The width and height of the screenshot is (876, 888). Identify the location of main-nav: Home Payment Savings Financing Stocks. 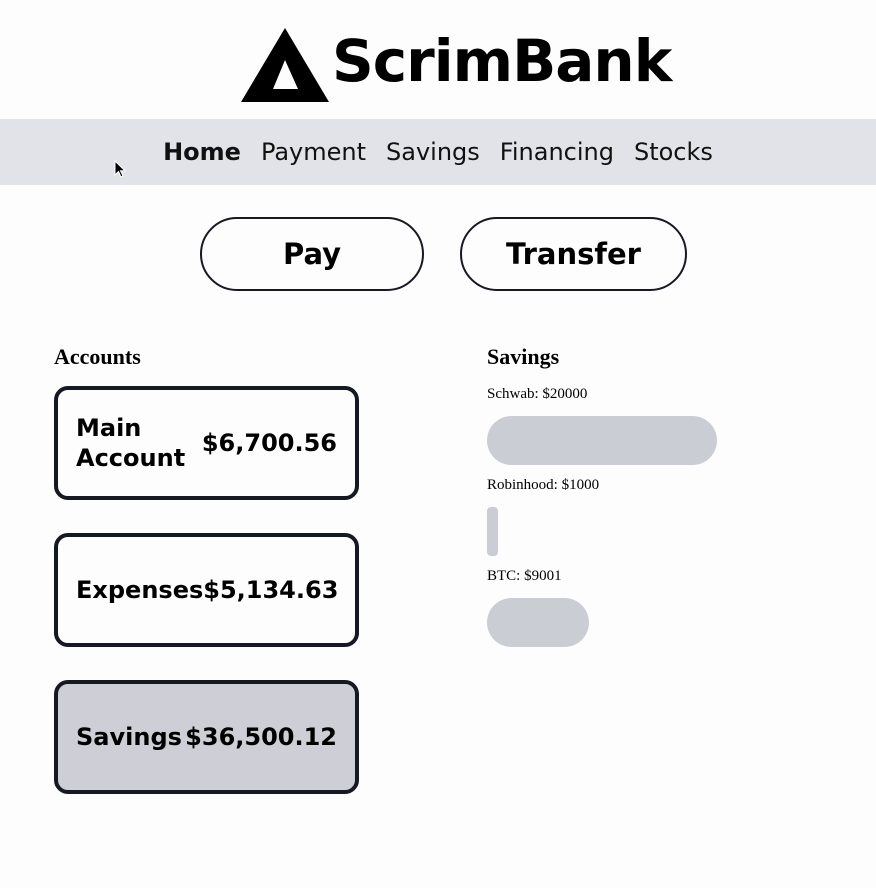
(438, 152).